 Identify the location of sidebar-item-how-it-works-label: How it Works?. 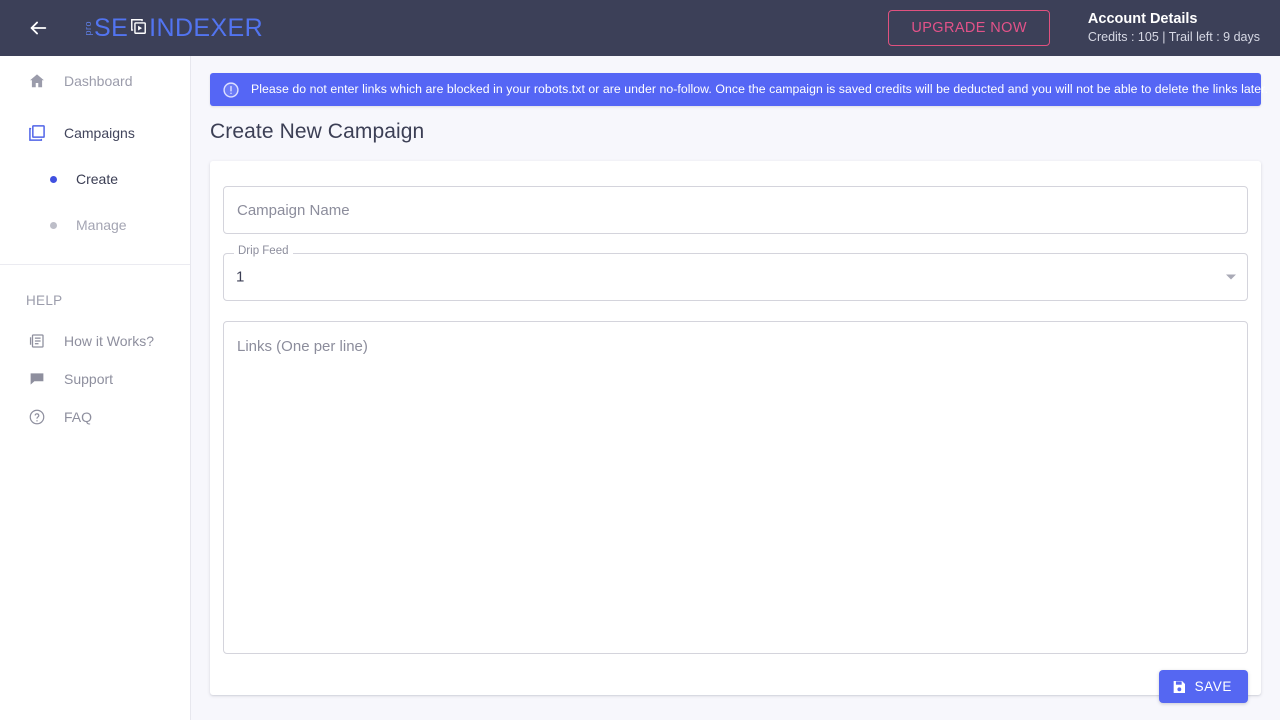
(109, 341).